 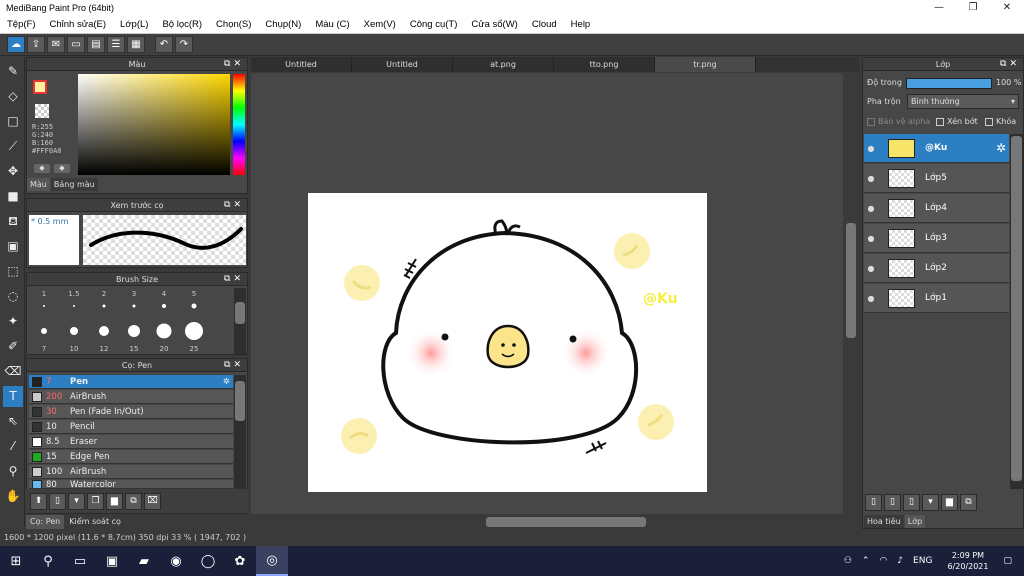 I want to click on message-icon: ▭, so click(x=76, y=44).